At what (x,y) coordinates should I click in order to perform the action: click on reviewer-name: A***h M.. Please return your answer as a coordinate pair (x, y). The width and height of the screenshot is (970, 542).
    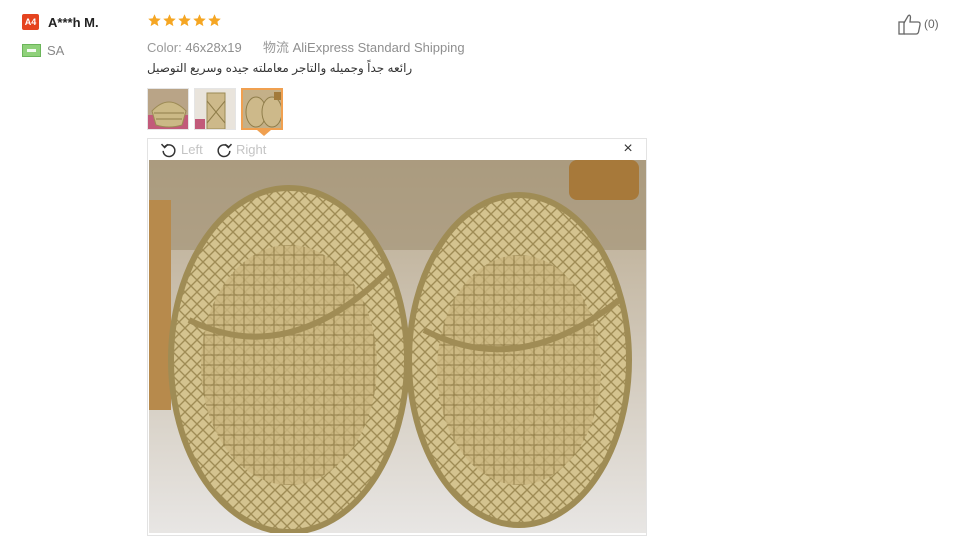
    Looking at the image, I should click on (73, 22).